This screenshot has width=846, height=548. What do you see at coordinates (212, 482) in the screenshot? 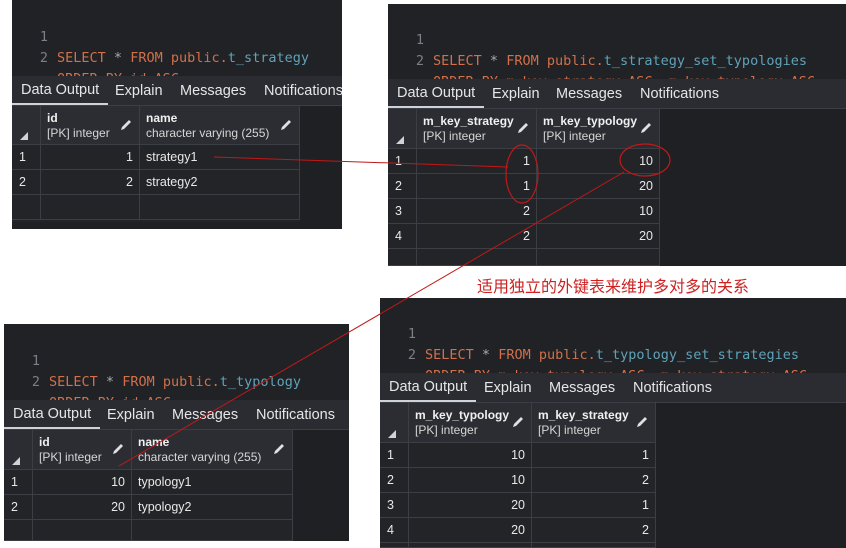
I see `table-cell: typology1` at bounding box center [212, 482].